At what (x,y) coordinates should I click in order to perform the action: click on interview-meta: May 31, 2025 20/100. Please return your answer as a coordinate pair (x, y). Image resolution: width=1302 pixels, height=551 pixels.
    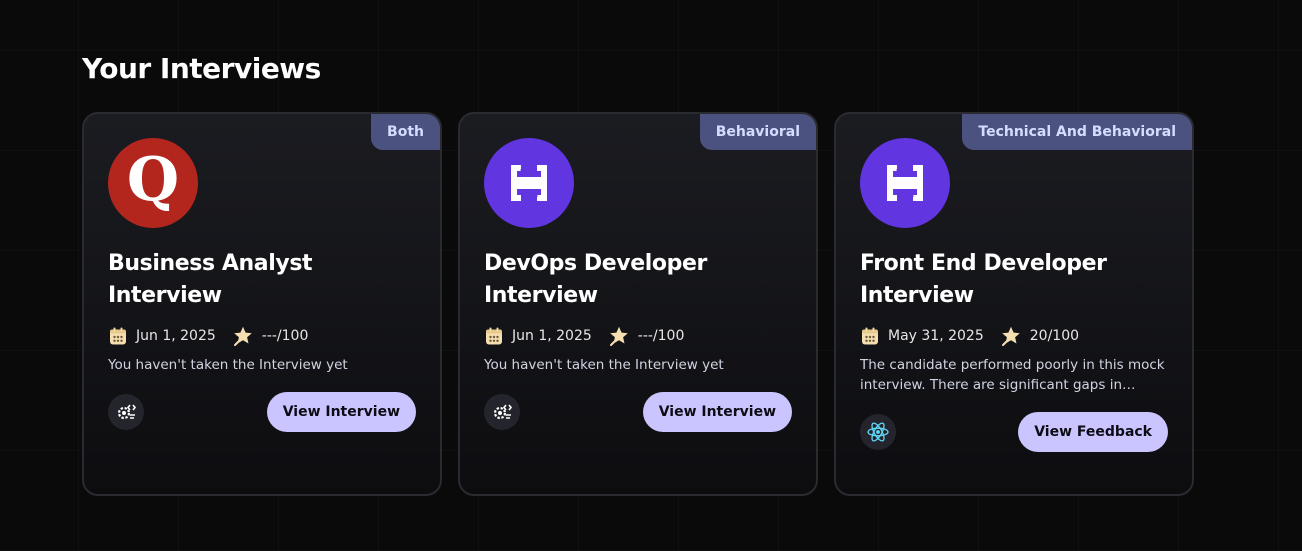
    Looking at the image, I should click on (977, 336).